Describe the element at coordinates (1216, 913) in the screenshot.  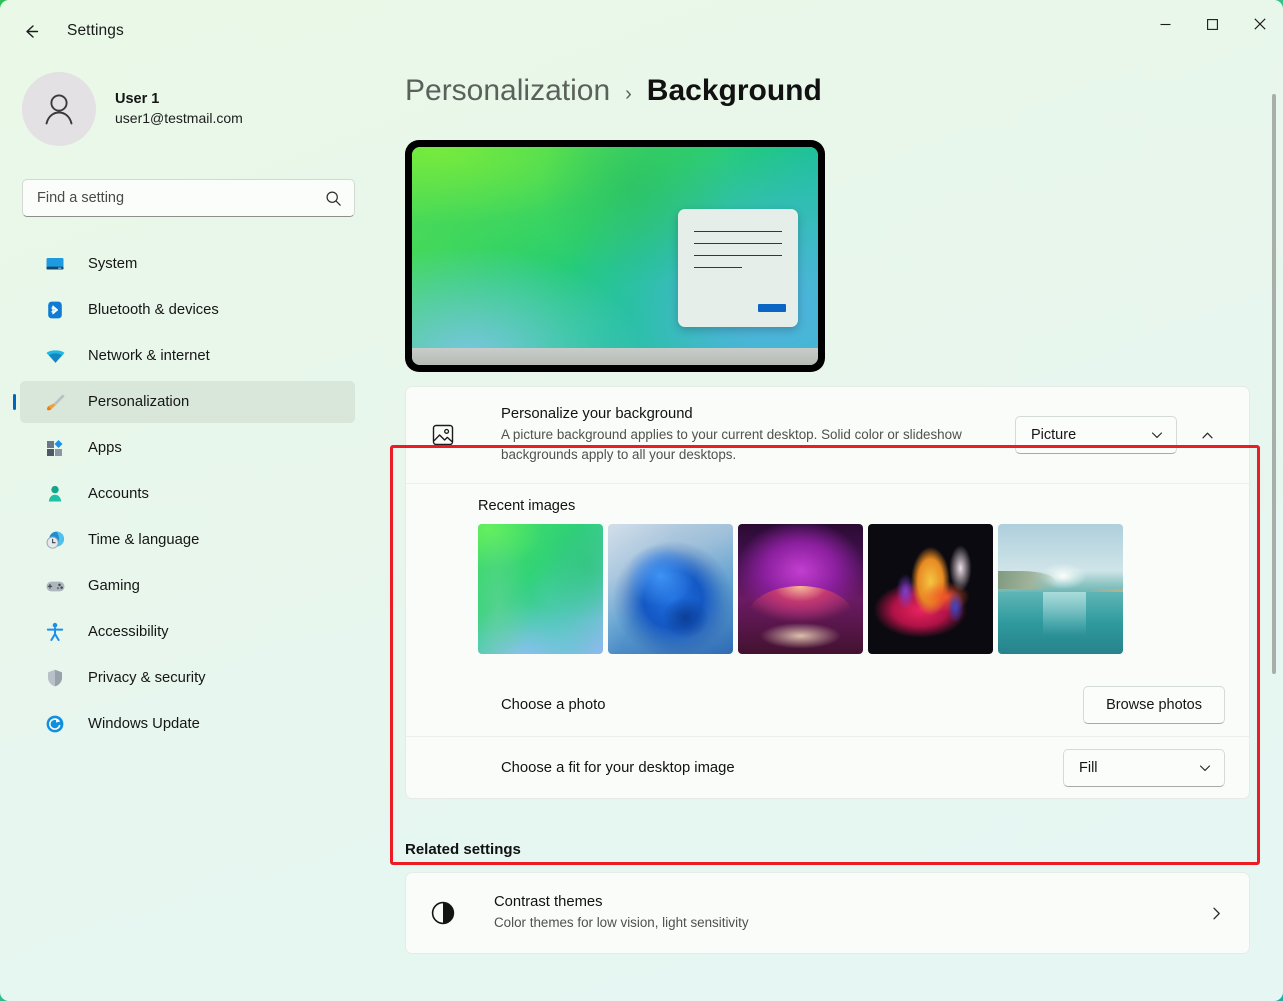
I see `chevron-right-icon` at that location.